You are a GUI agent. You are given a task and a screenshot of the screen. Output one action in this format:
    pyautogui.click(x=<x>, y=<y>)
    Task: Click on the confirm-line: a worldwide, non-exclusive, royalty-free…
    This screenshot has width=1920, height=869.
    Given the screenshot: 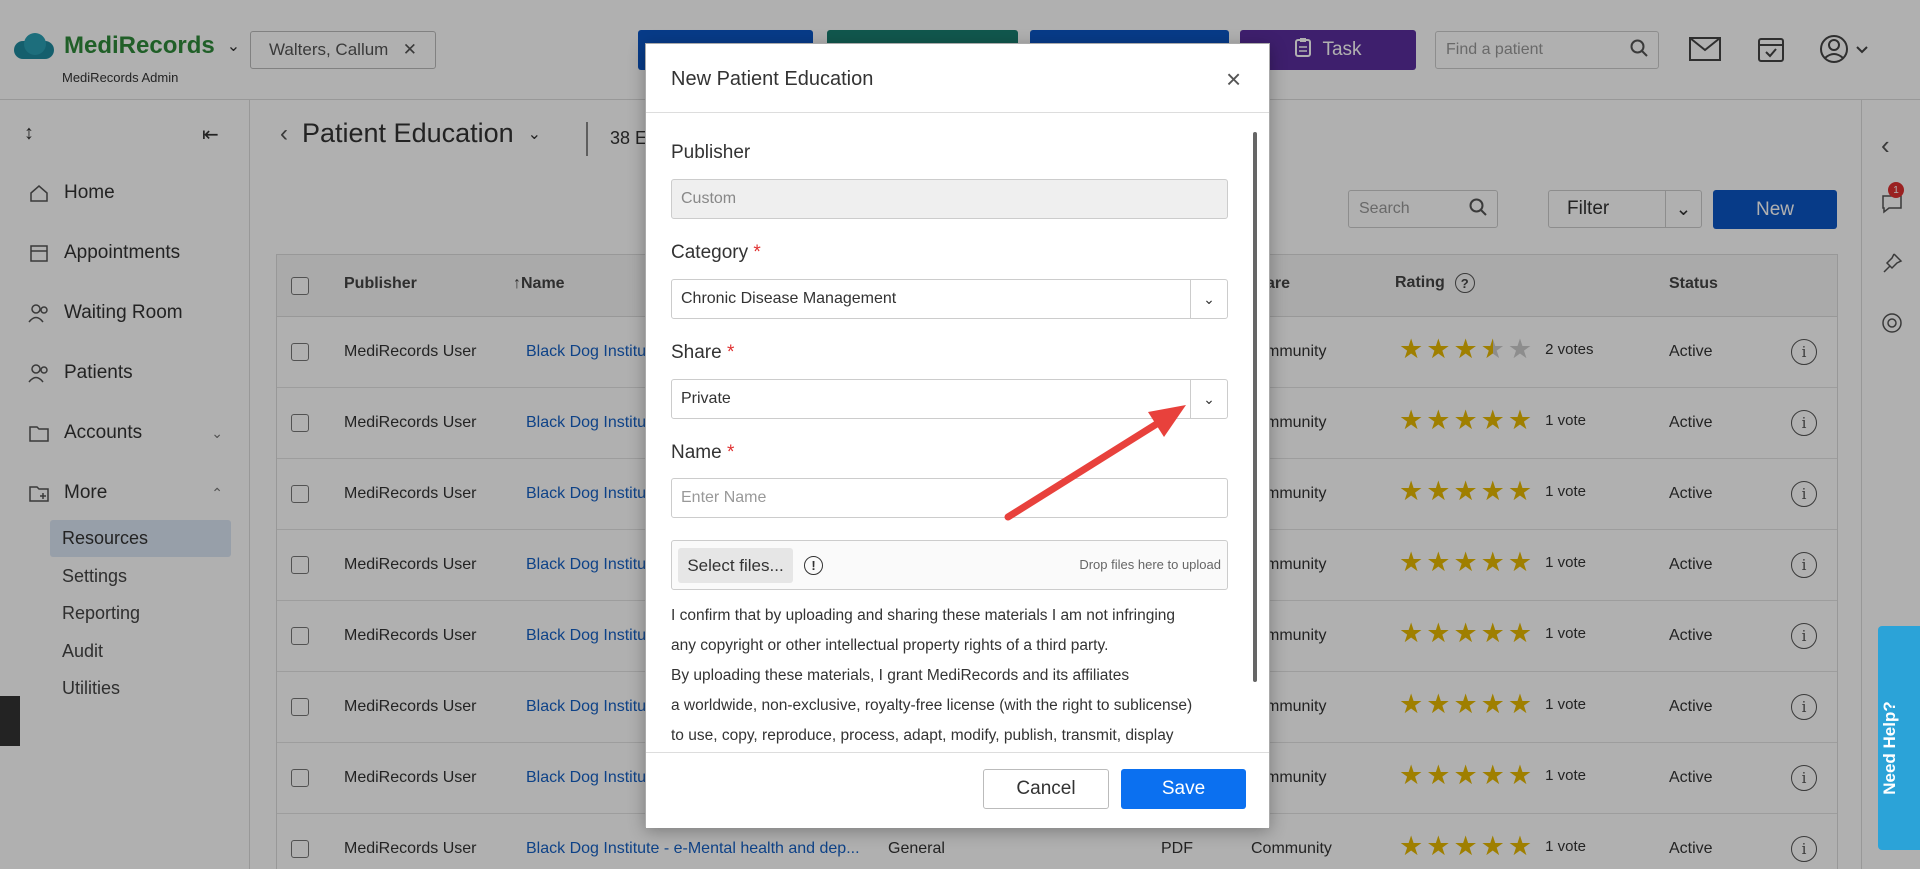 What is the action you would take?
    pyautogui.click(x=932, y=705)
    